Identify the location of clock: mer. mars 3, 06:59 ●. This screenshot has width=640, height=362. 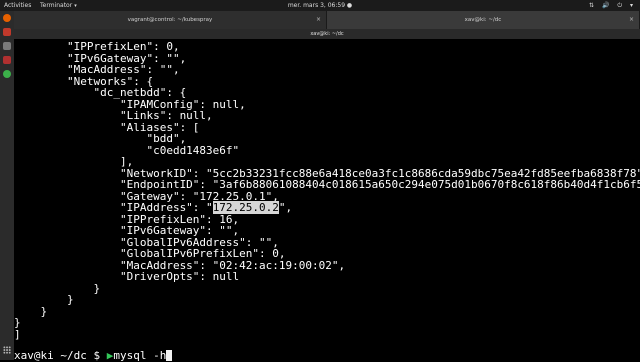
(320, 5).